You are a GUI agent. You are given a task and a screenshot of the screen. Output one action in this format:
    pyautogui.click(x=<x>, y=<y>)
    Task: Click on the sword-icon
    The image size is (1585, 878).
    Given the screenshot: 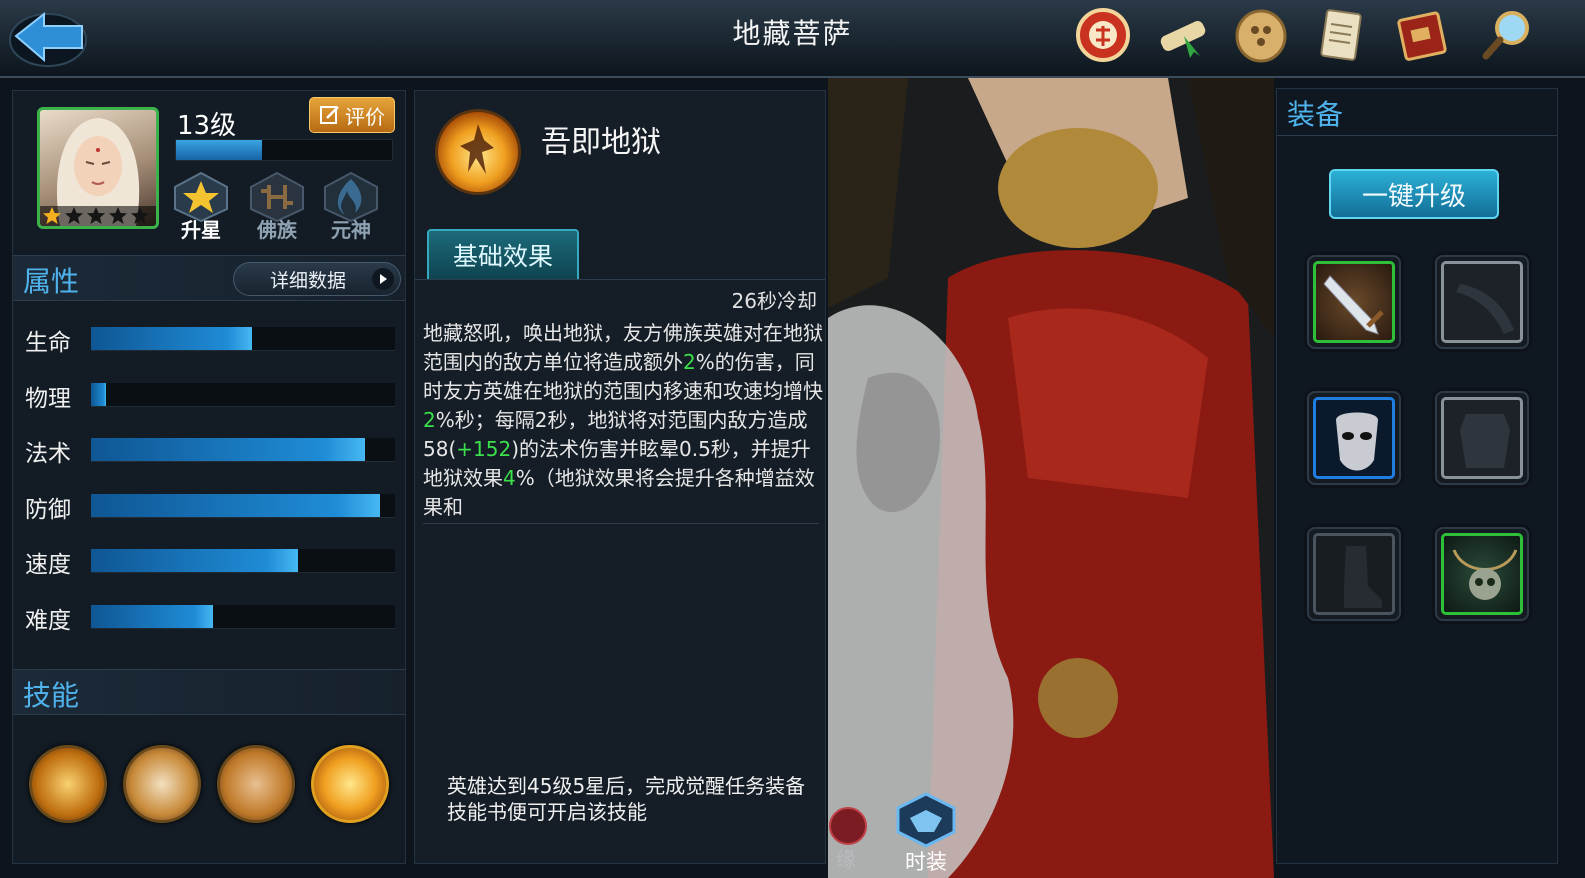 What is the action you would take?
    pyautogui.click(x=1353, y=305)
    